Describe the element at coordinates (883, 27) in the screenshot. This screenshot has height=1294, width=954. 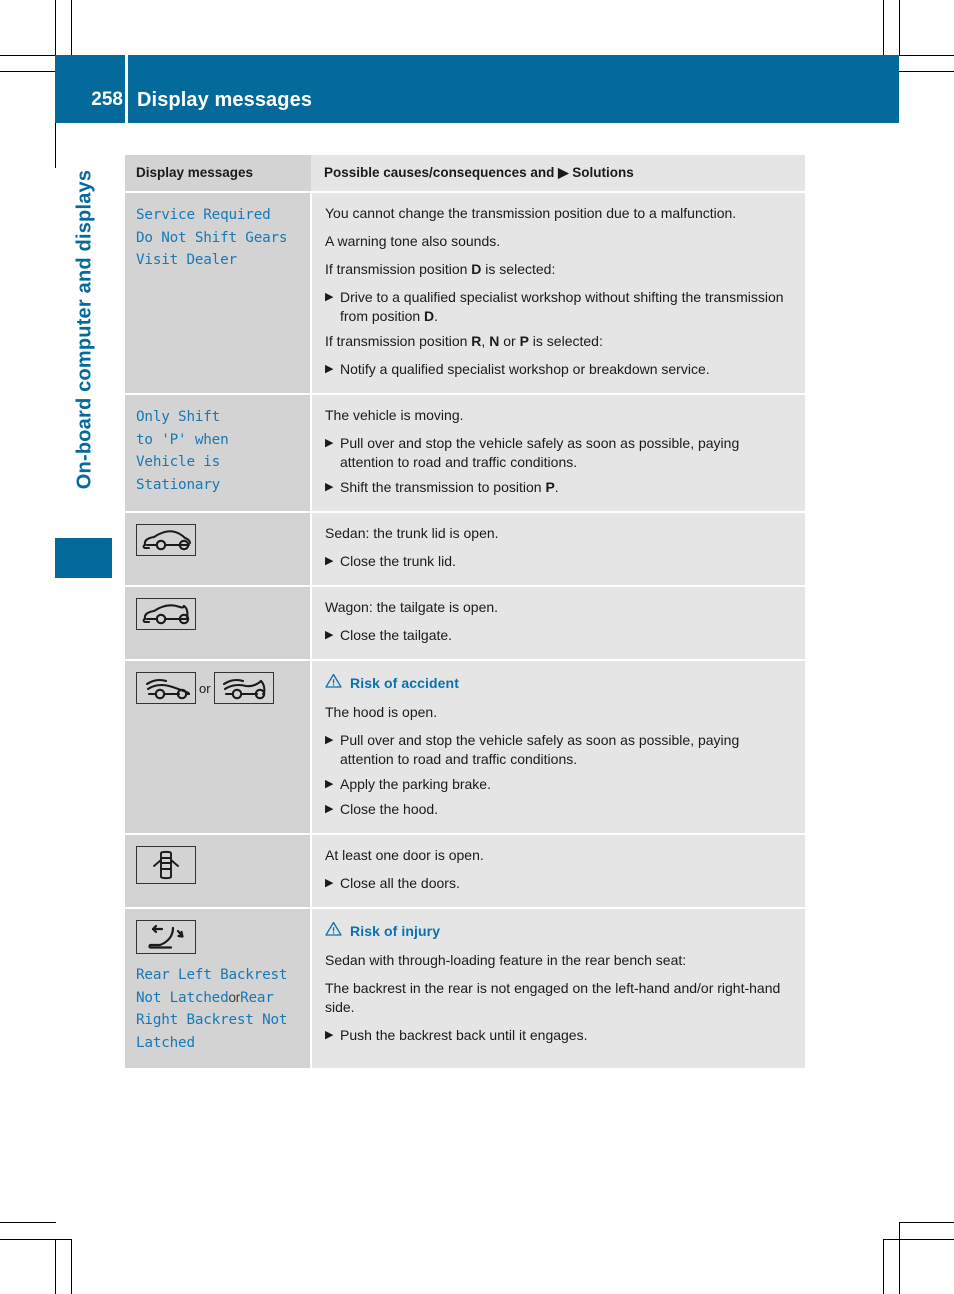
I see `crop-mark-top-right-v1` at that location.